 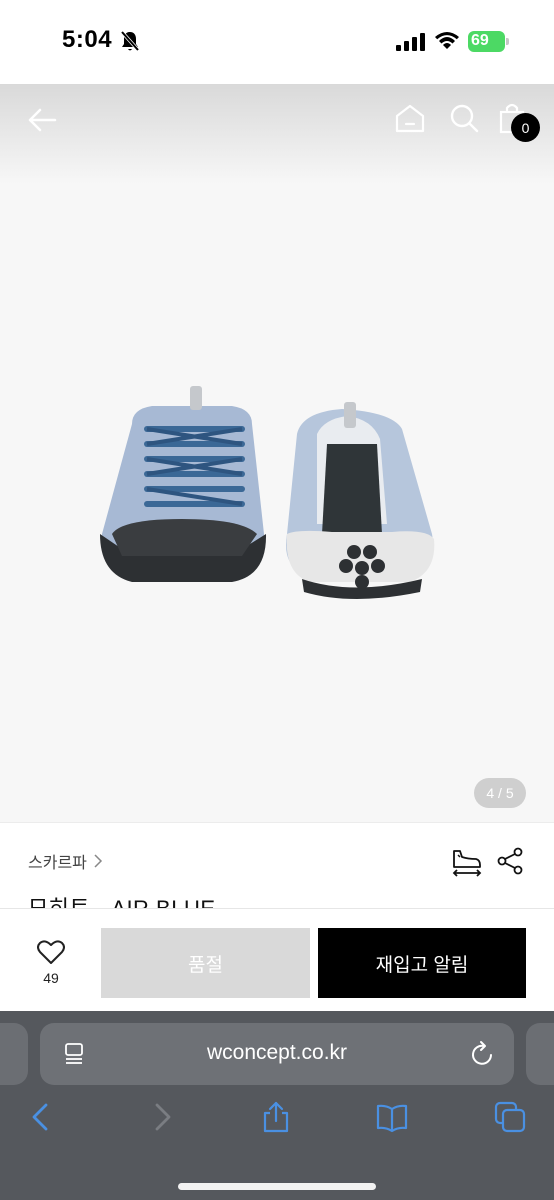 I want to click on search-icon, so click(x=464, y=118).